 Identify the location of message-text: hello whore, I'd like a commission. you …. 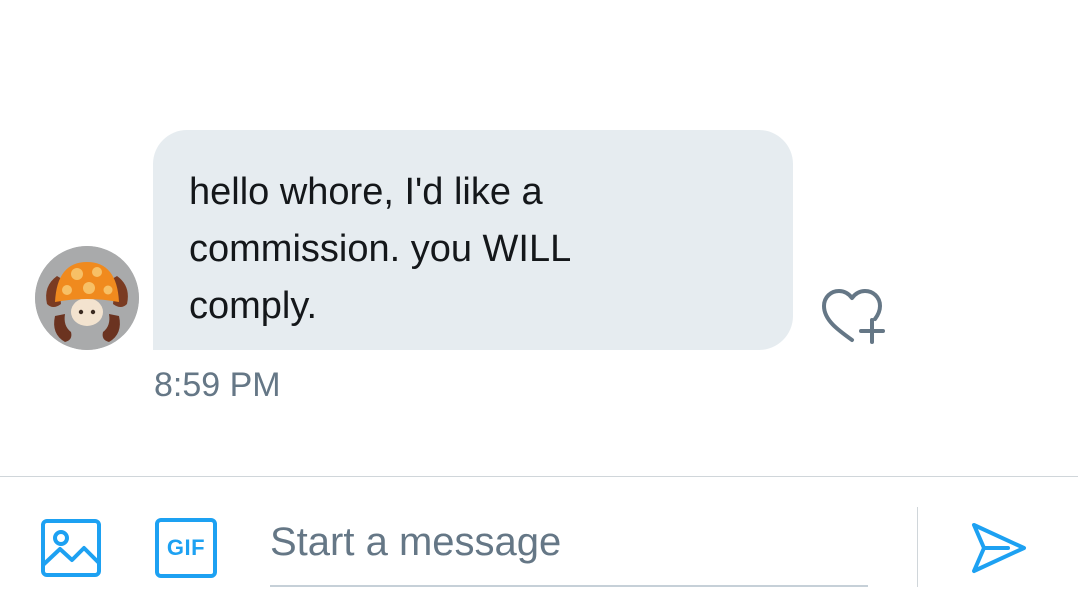
(380, 249).